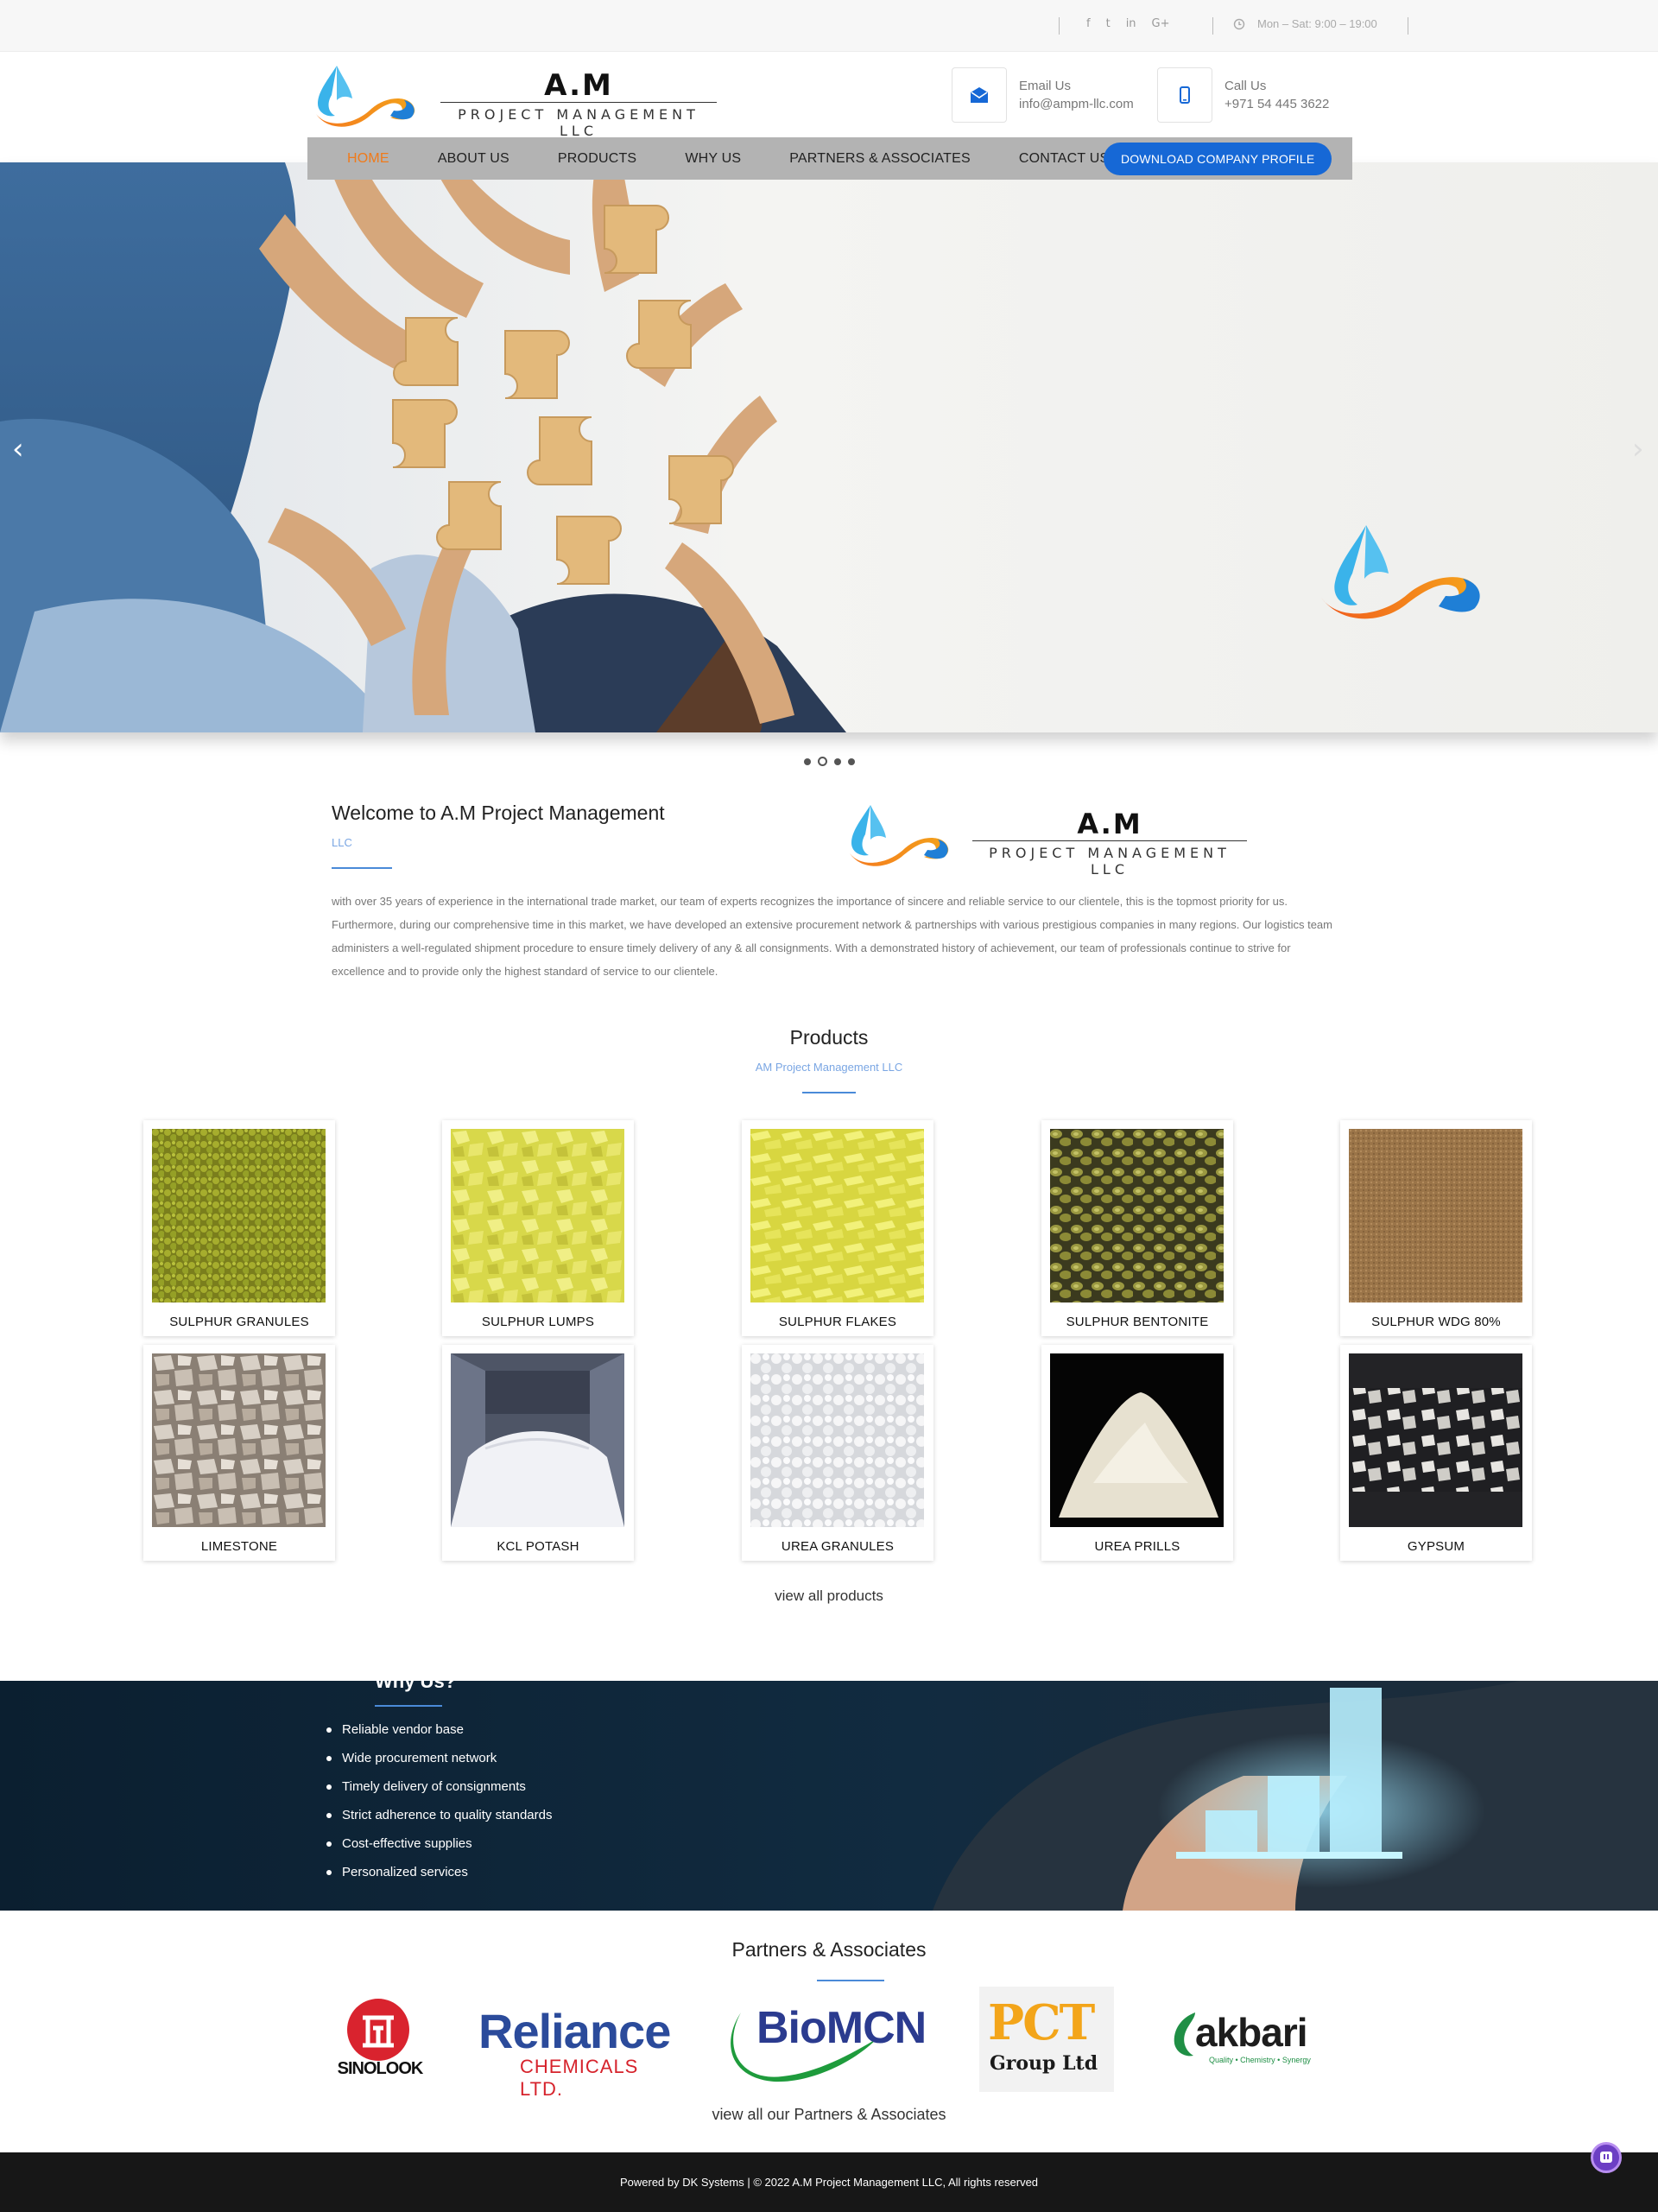  What do you see at coordinates (1137, 1322) in the screenshot?
I see `product-label: SULPHUR BENTONITE` at bounding box center [1137, 1322].